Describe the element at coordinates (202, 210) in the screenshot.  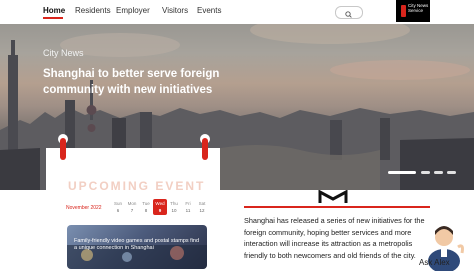
I see `calendar-day: 12` at that location.